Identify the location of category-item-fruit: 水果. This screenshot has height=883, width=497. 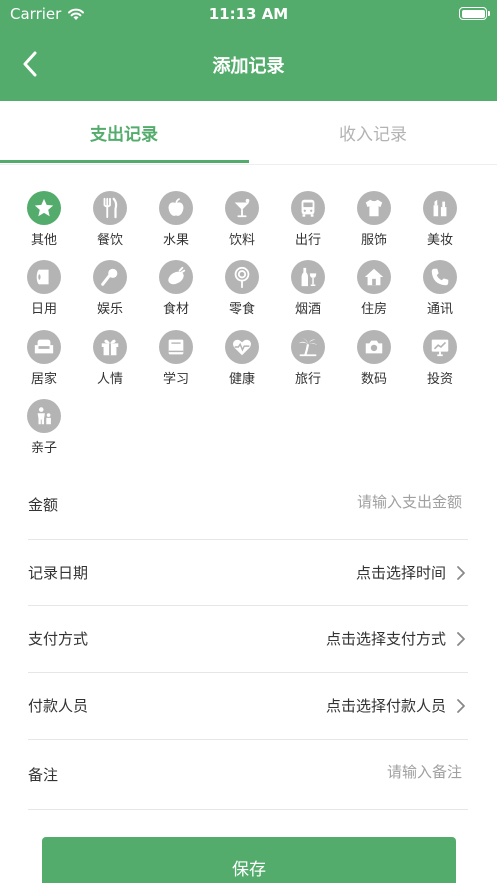
(176, 224).